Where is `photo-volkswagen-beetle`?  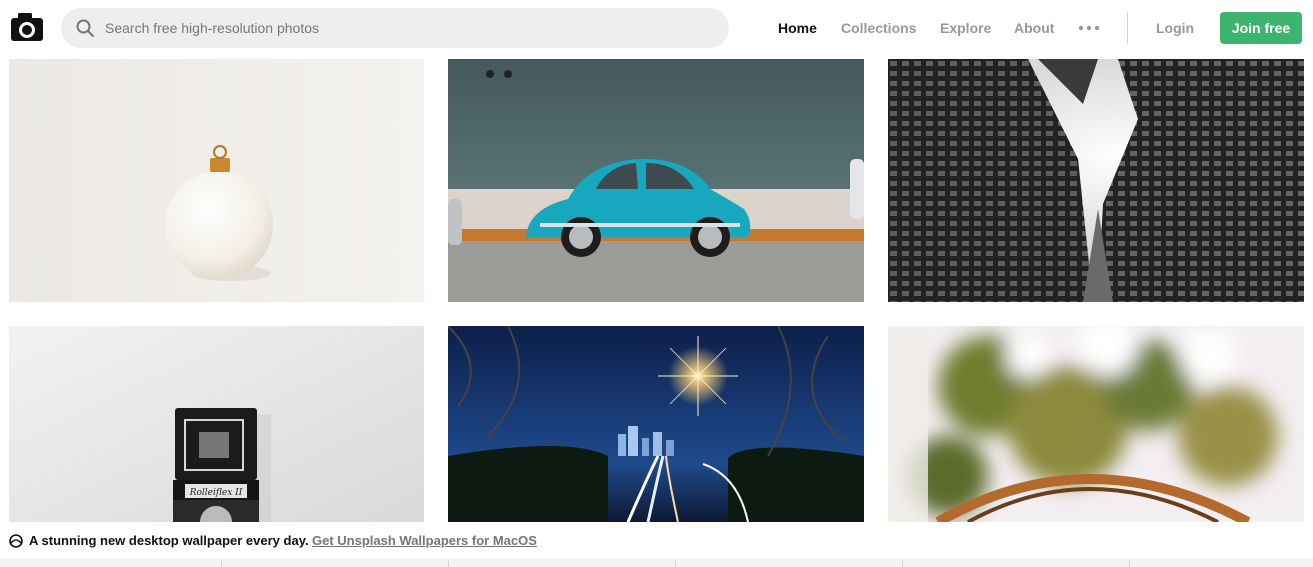 photo-volkswagen-beetle is located at coordinates (656, 180).